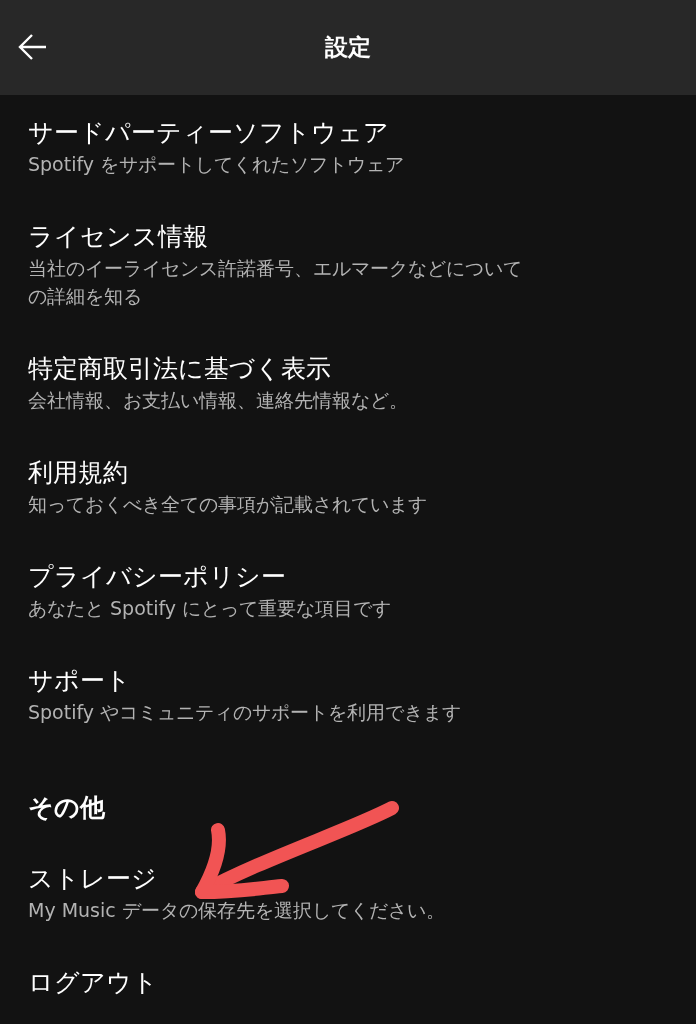 This screenshot has width=696, height=1024. I want to click on back-arrow-icon, so click(33, 47).